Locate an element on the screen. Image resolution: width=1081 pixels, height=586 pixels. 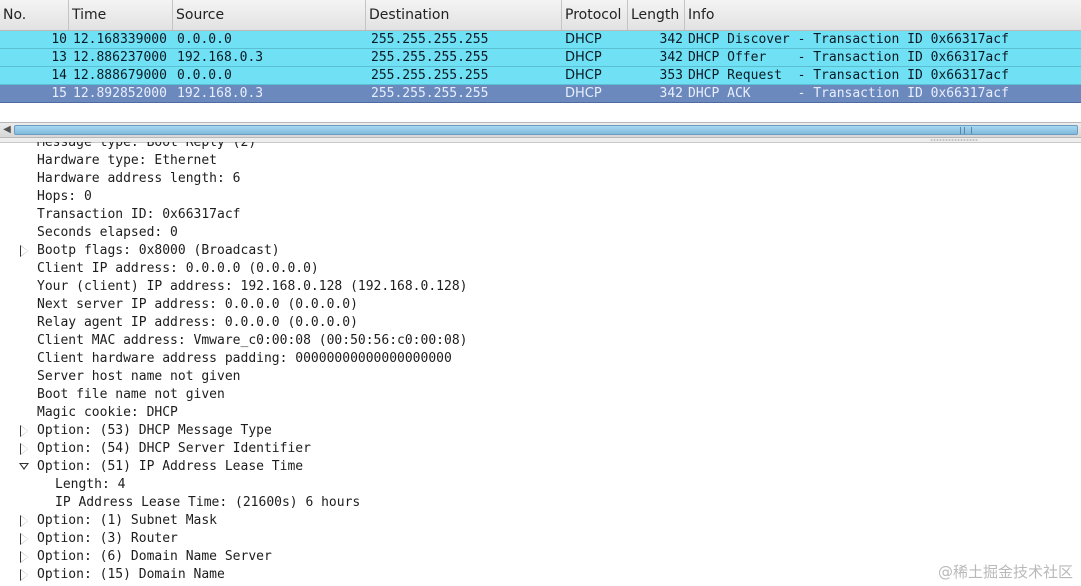
packet-info: DHCP Offer - Transaction ID 0x66317acf is located at coordinates (848, 57).